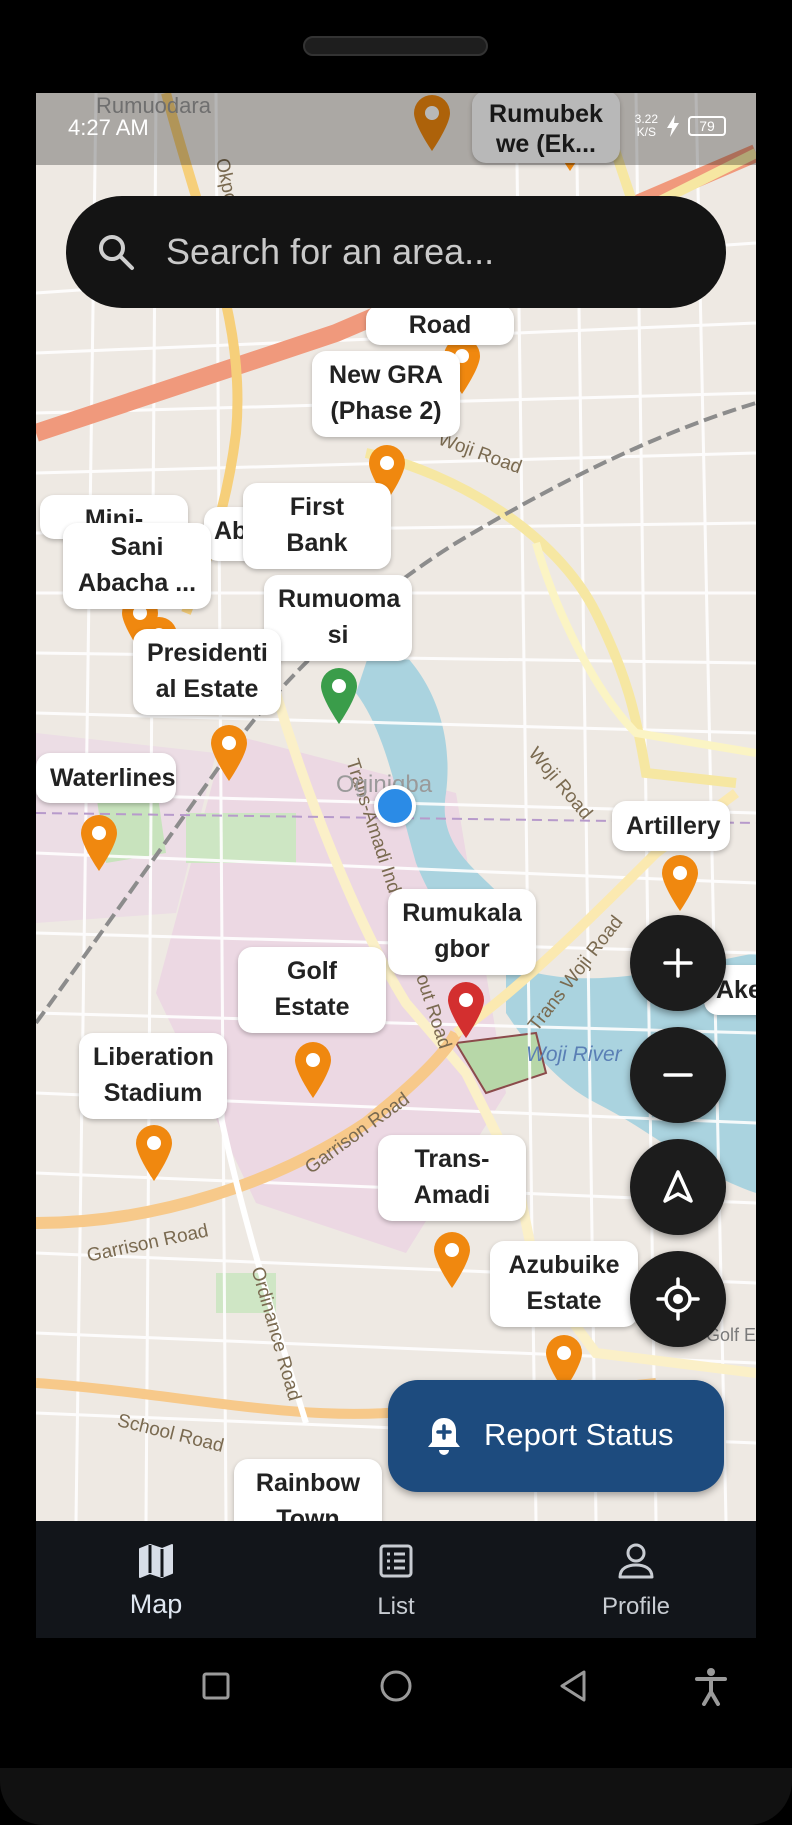 Image resolution: width=792 pixels, height=1825 pixels. I want to click on status-icons: 3.22 K/S 79, so click(680, 126).